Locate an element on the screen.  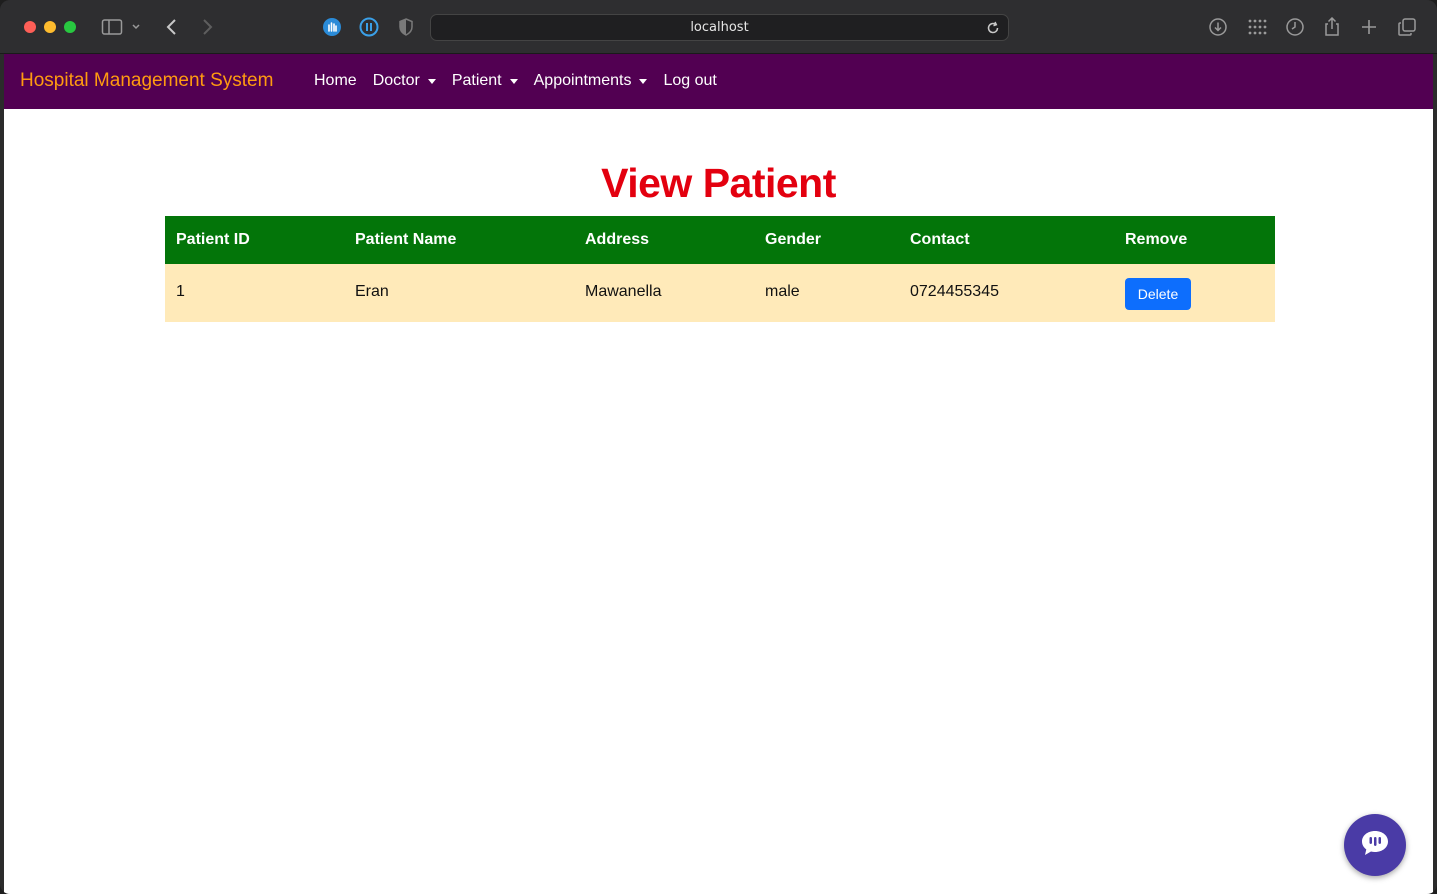
nav-home: Home is located at coordinates (335, 81).